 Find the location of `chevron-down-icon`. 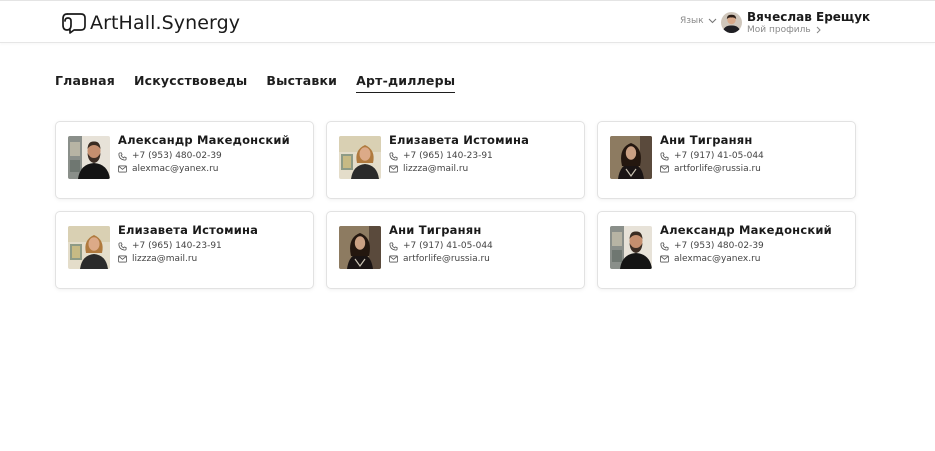

chevron-down-icon is located at coordinates (712, 21).